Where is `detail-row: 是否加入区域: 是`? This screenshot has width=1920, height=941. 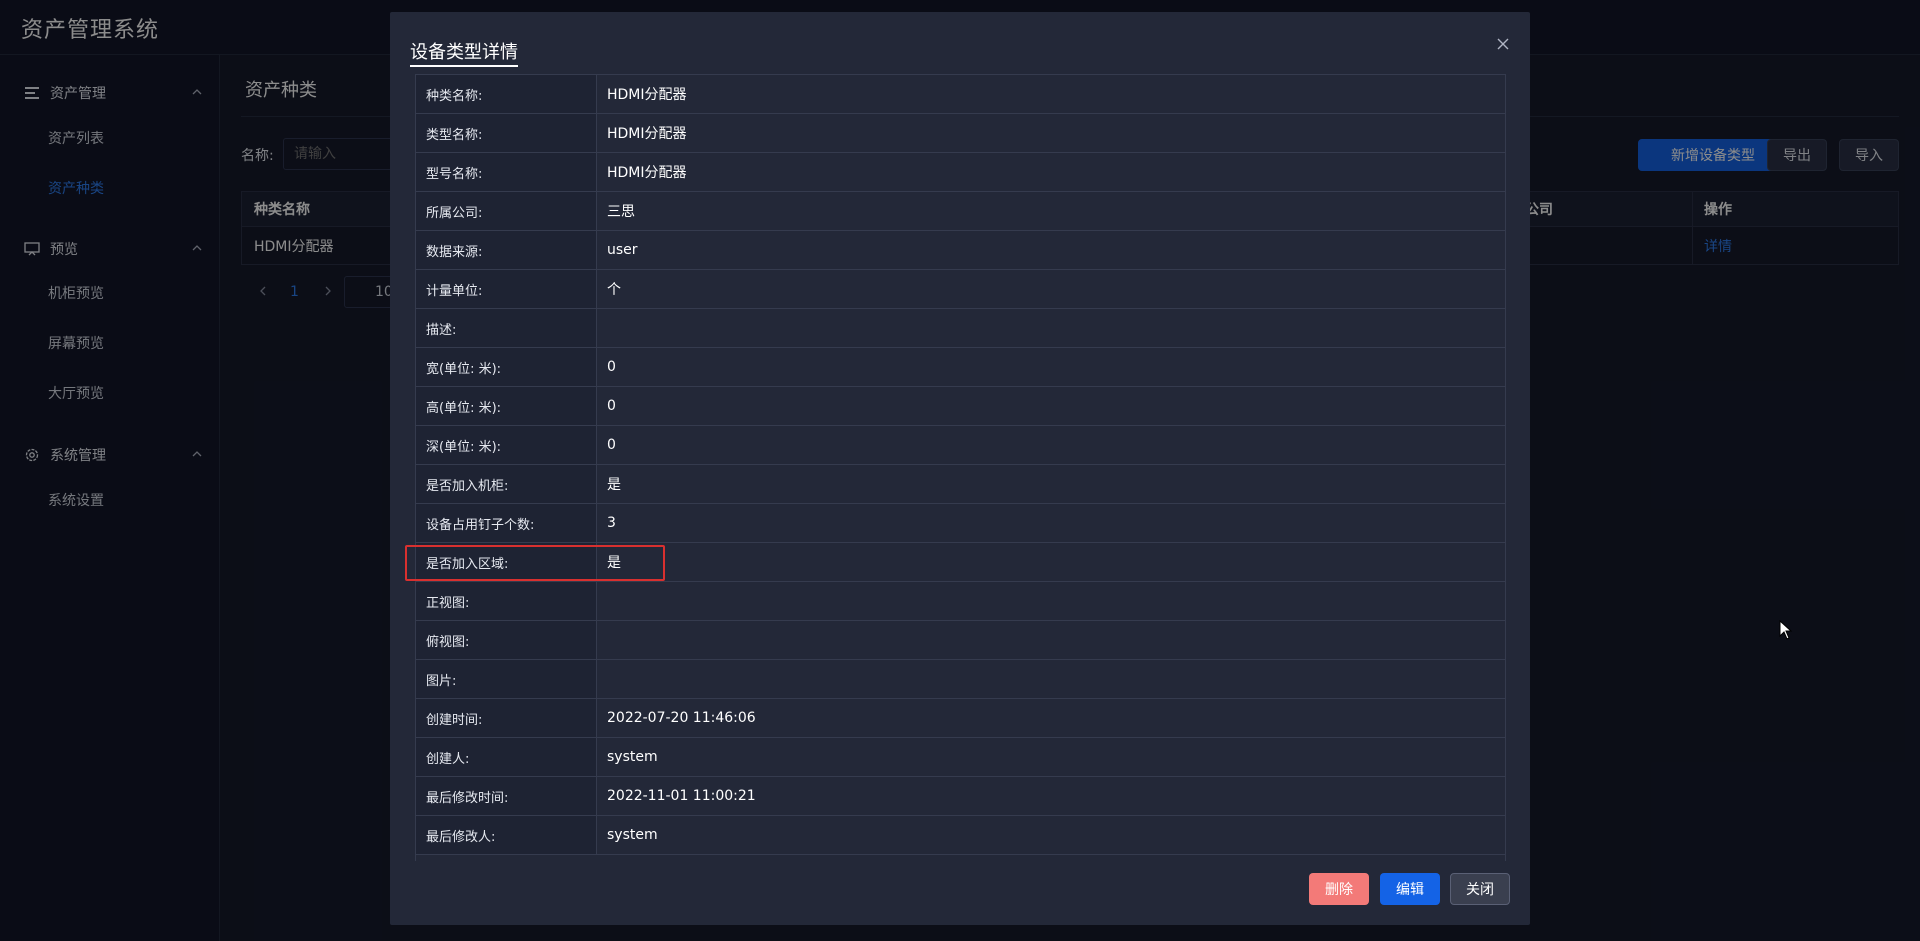 detail-row: 是否加入区域: 是 is located at coordinates (960, 562).